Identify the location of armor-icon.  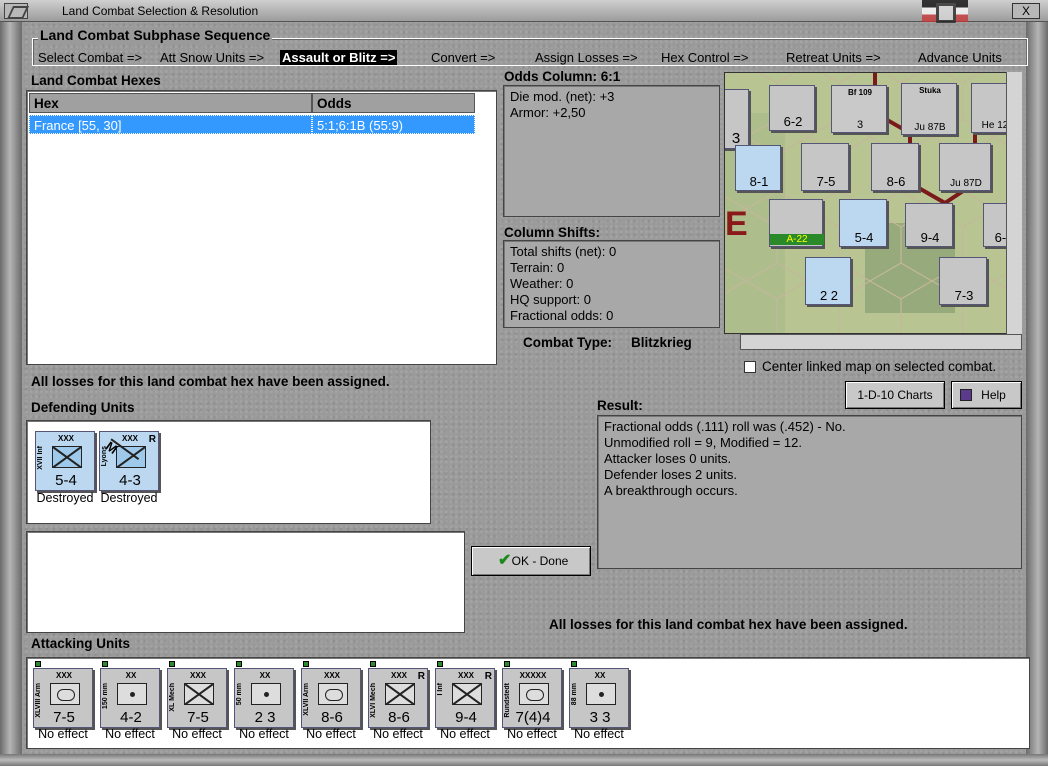
(333, 694).